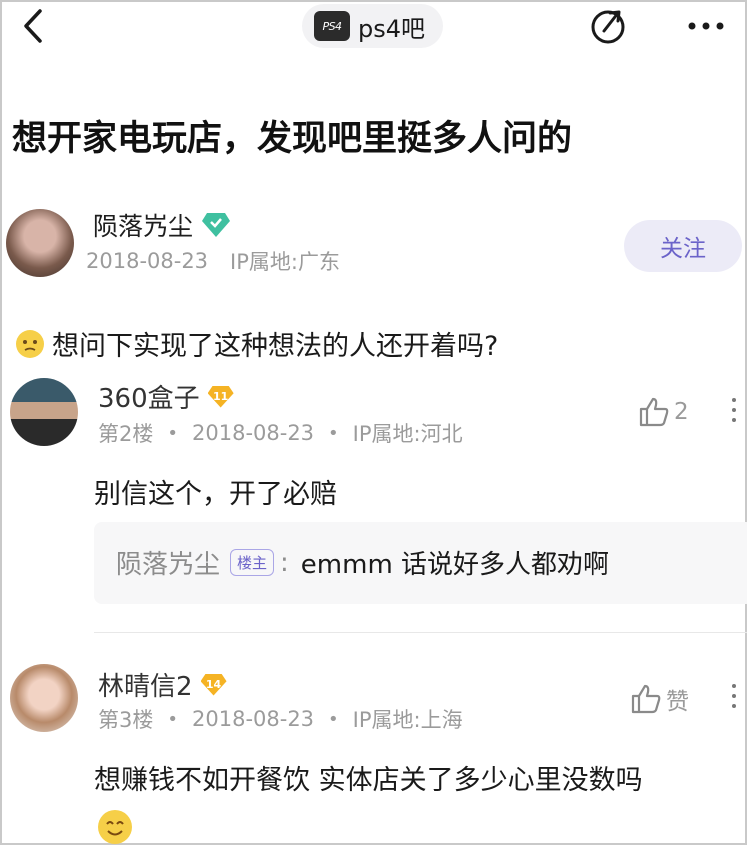 The image size is (747, 848). Describe the element at coordinates (455, 565) in the screenshot. I see `reply-text: emmm 话说好多人都劝啊` at that location.